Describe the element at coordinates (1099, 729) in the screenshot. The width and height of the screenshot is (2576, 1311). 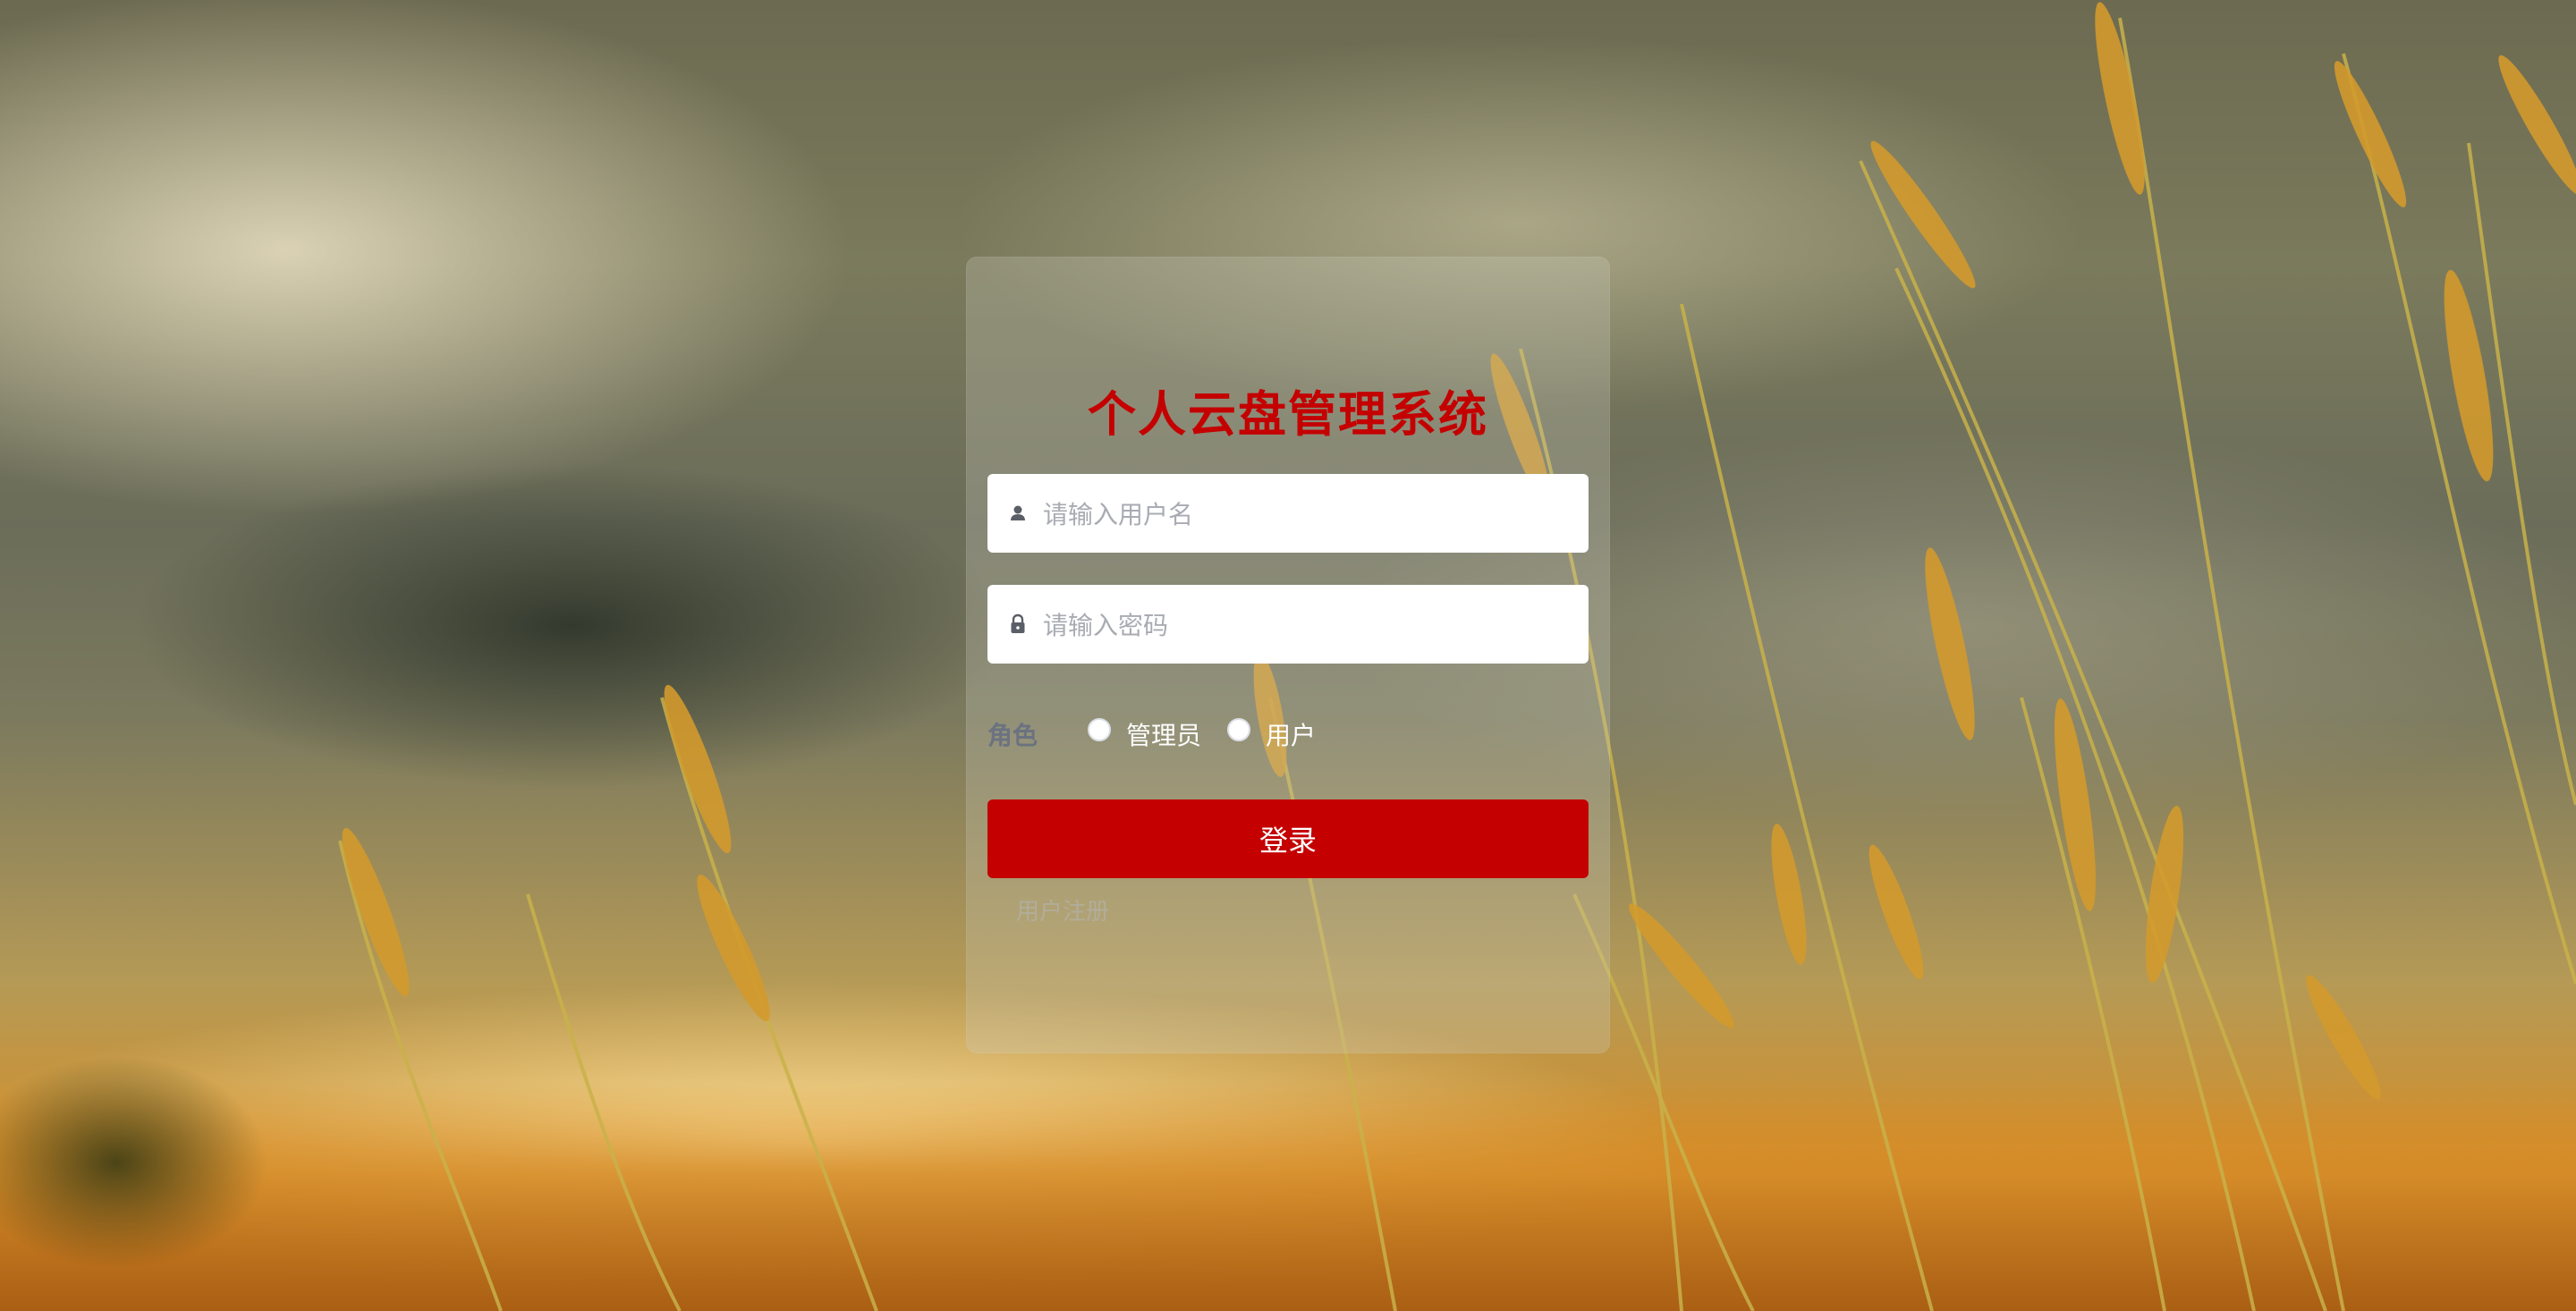
I see `role-radio-admin` at that location.